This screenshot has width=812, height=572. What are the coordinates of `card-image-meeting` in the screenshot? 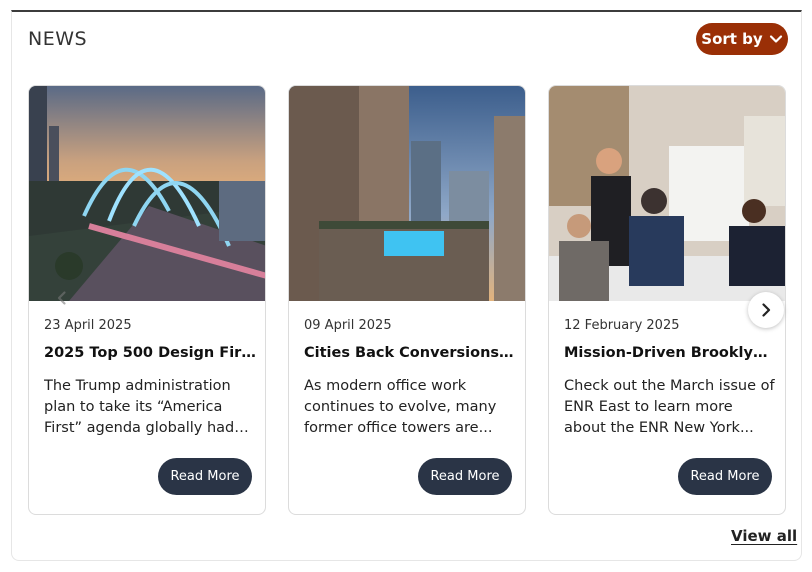 It's located at (667, 193).